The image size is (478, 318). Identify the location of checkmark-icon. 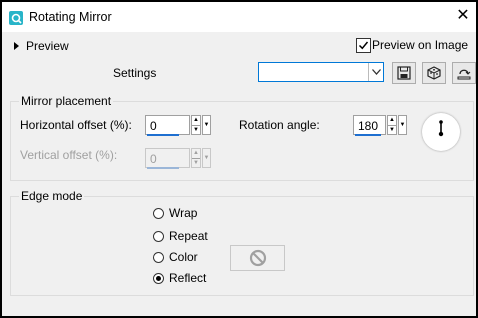
(363, 45).